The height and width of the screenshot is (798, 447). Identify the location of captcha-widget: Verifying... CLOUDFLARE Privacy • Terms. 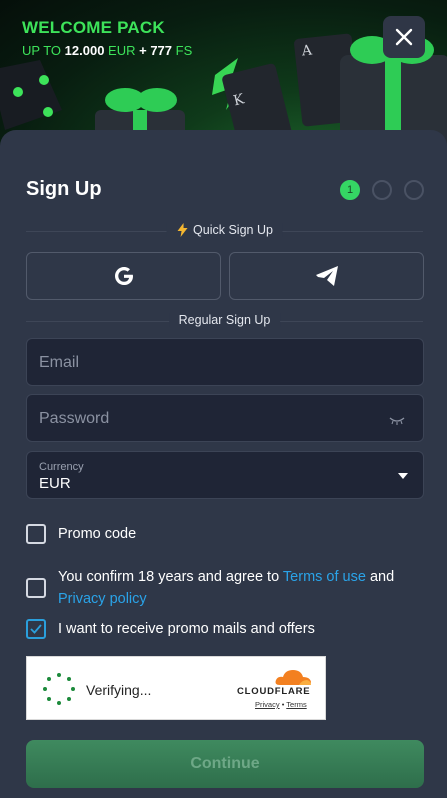
(176, 688).